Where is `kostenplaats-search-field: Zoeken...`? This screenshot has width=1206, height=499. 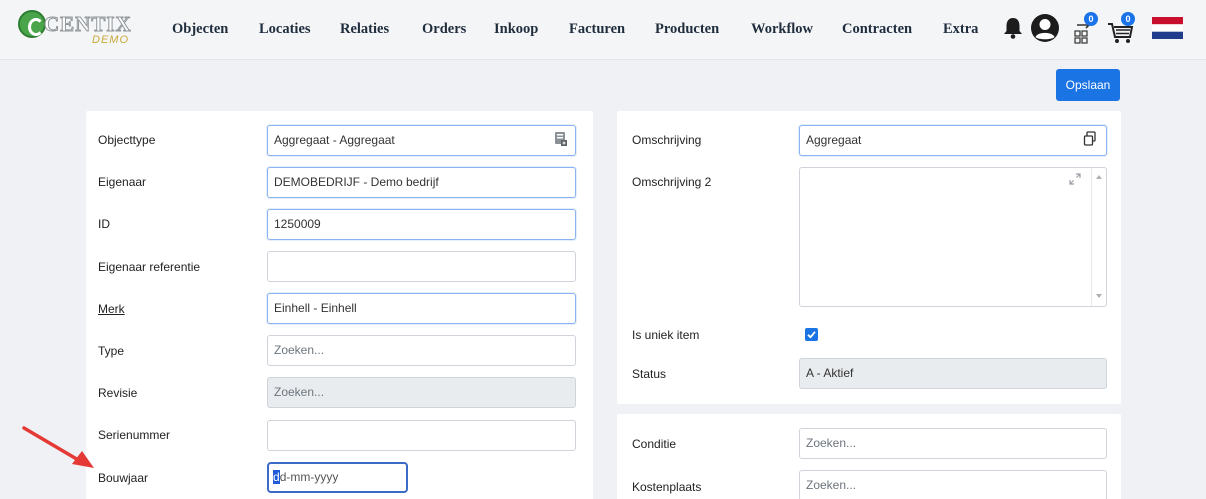 kostenplaats-search-field: Zoeken... is located at coordinates (953, 484).